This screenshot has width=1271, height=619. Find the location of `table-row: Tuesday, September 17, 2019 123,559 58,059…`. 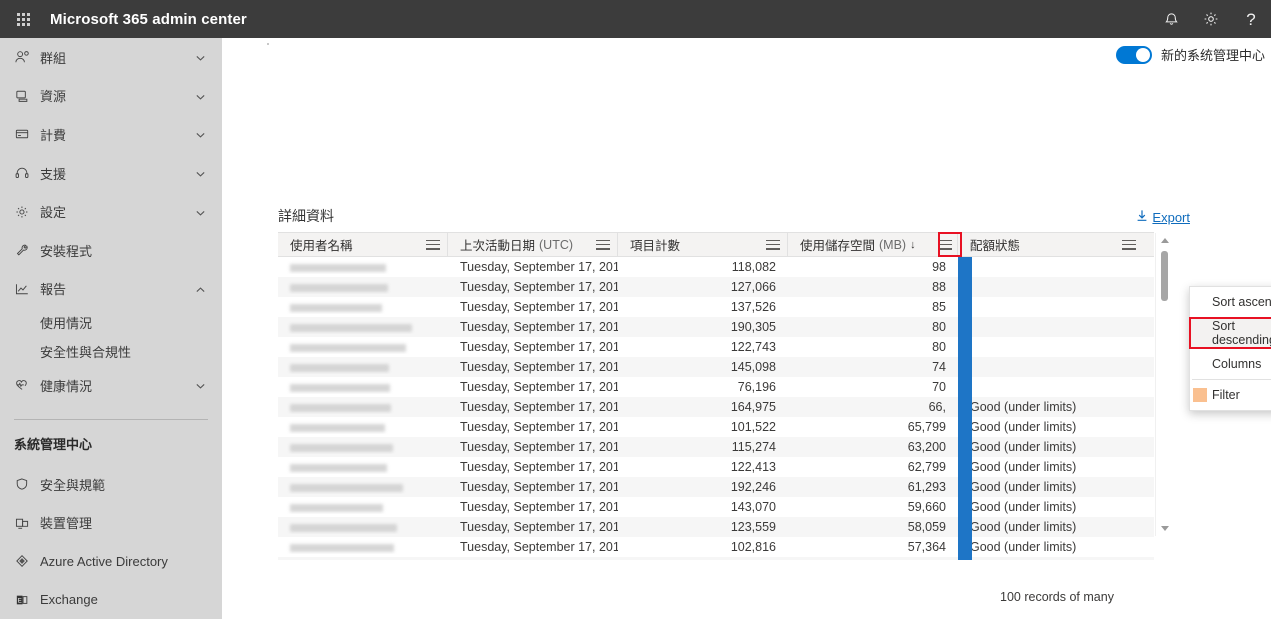

table-row: Tuesday, September 17, 2019 123,559 58,059… is located at coordinates (716, 527).